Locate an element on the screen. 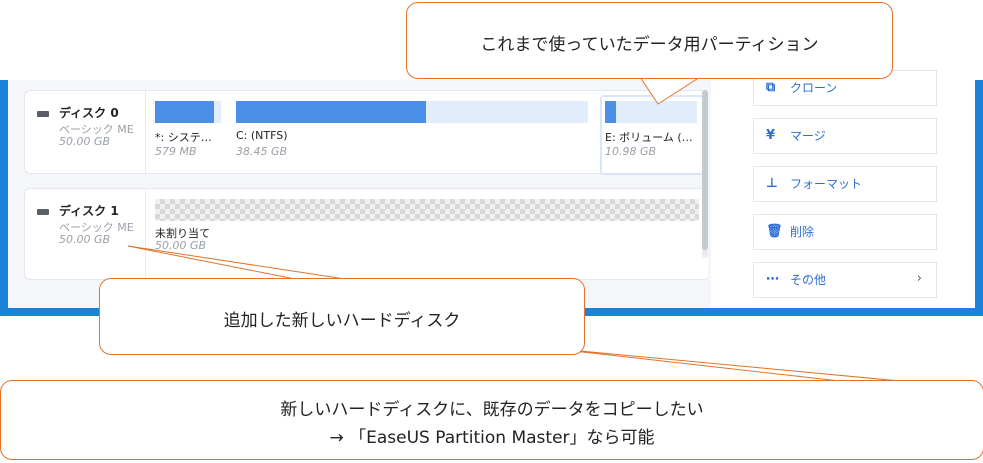 The image size is (983, 463). callout-existing-partition: これまで使っていたデータ用パーティション is located at coordinates (649, 40).